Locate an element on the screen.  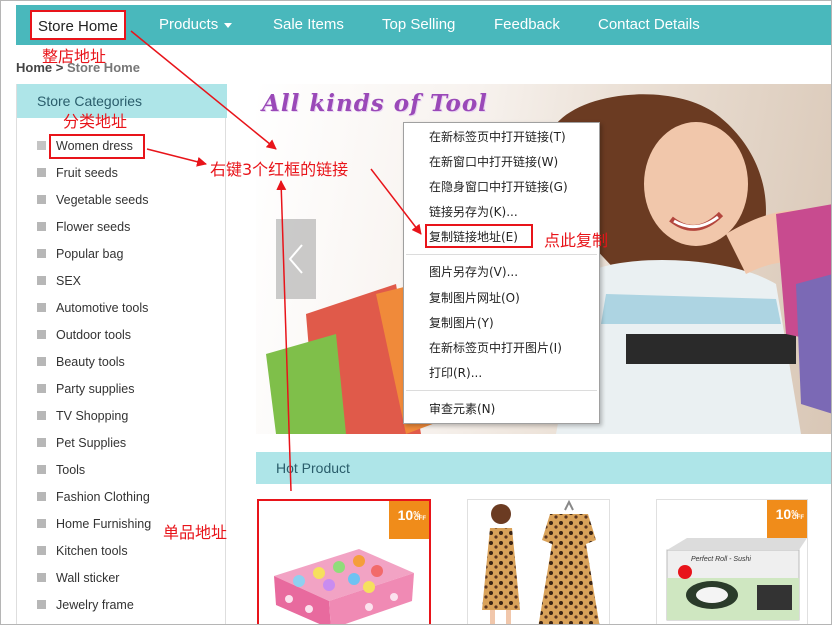
category-fruit-seeds: Fruit seeds is located at coordinates (77, 173).